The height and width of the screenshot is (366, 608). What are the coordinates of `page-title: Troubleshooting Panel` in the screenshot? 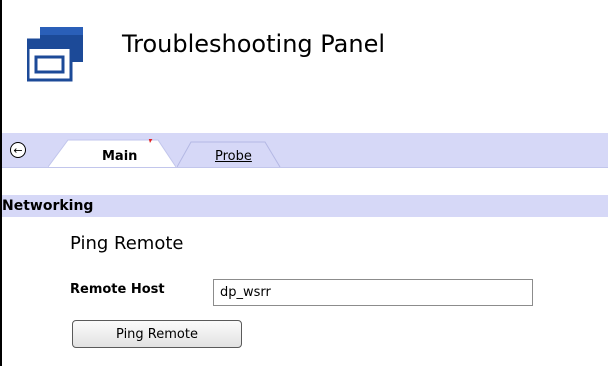 It's located at (254, 44).